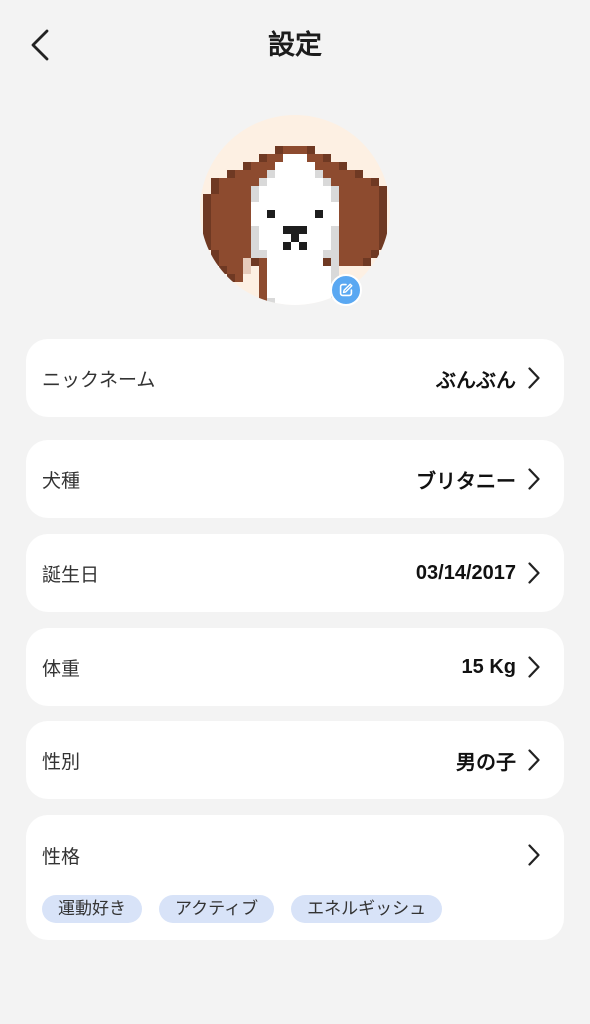 The height and width of the screenshot is (1024, 590). I want to click on nickname-value: ぶんぶん, so click(476, 380).